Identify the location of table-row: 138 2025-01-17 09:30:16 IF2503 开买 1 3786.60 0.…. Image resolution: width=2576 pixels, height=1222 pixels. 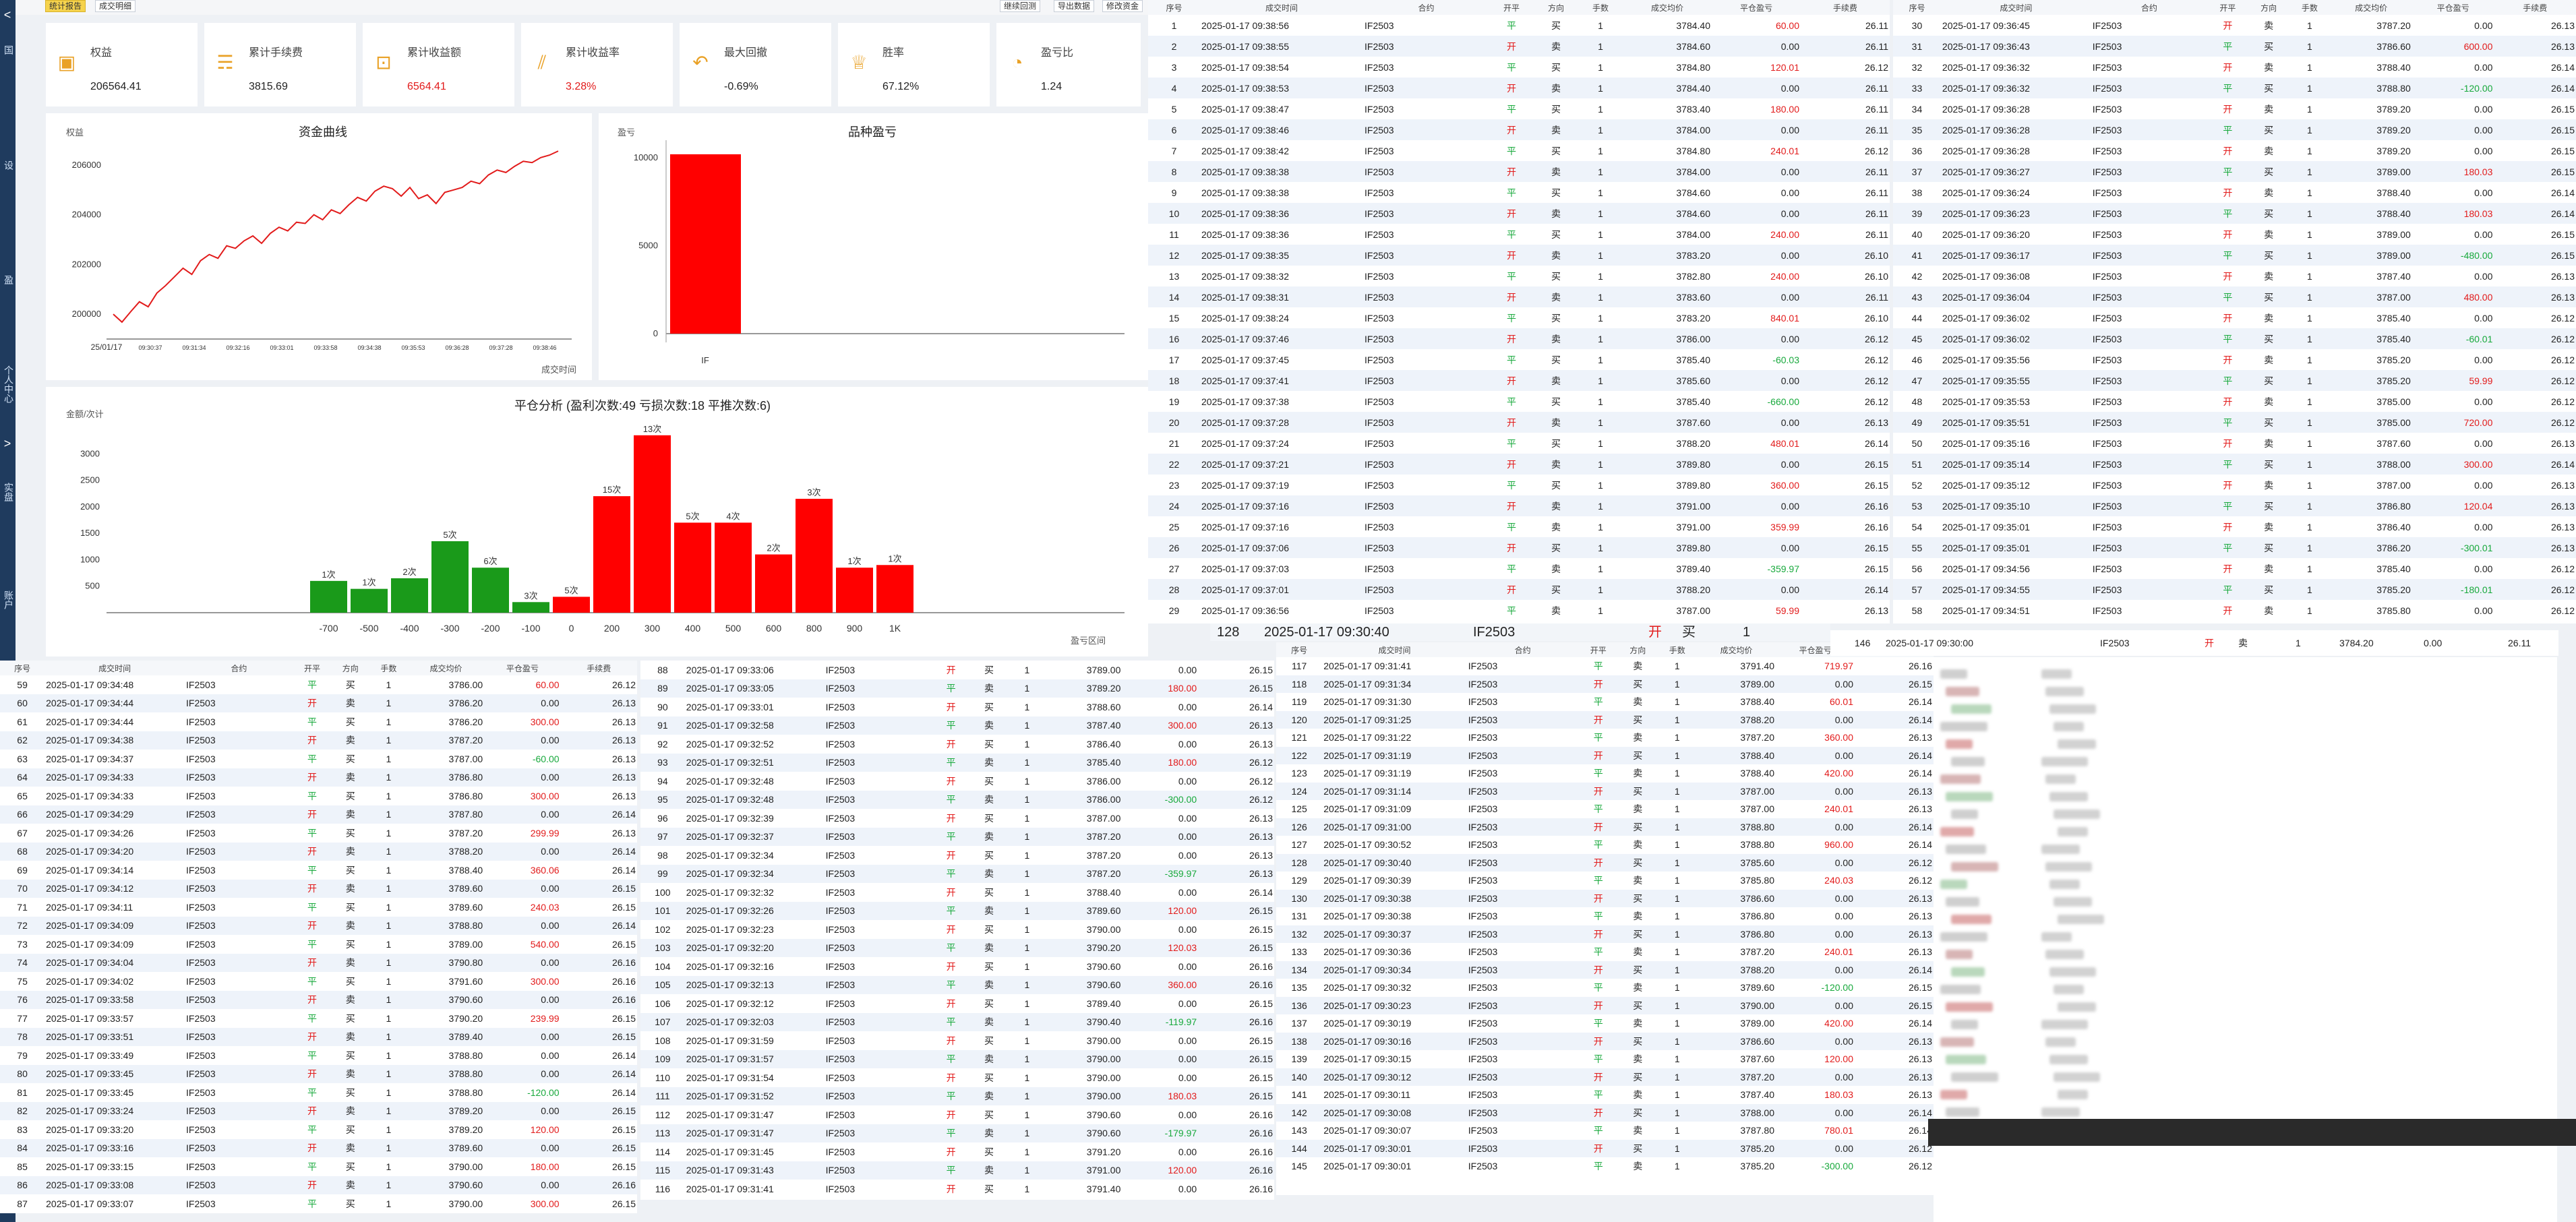
(1605, 1041).